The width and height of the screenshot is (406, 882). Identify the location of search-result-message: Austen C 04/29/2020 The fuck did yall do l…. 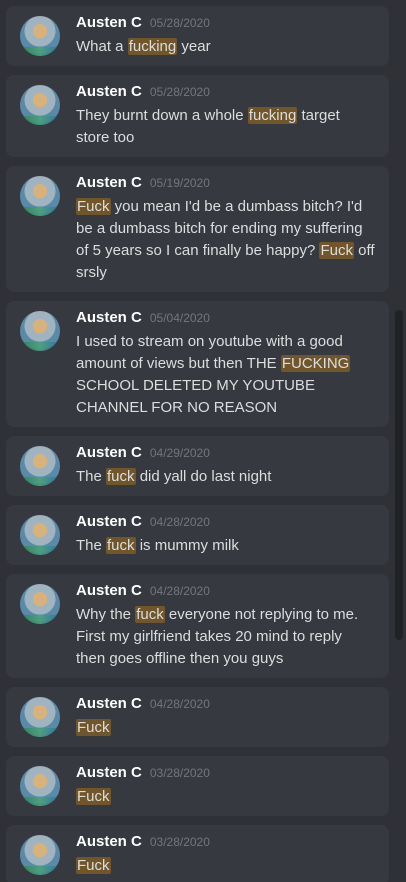
(197, 466).